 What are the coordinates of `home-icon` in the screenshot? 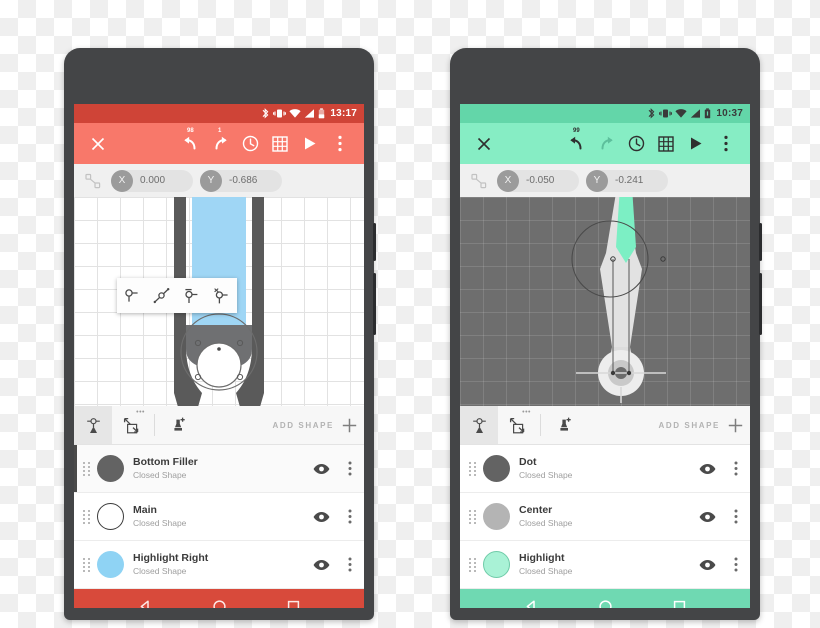 It's located at (605, 603).